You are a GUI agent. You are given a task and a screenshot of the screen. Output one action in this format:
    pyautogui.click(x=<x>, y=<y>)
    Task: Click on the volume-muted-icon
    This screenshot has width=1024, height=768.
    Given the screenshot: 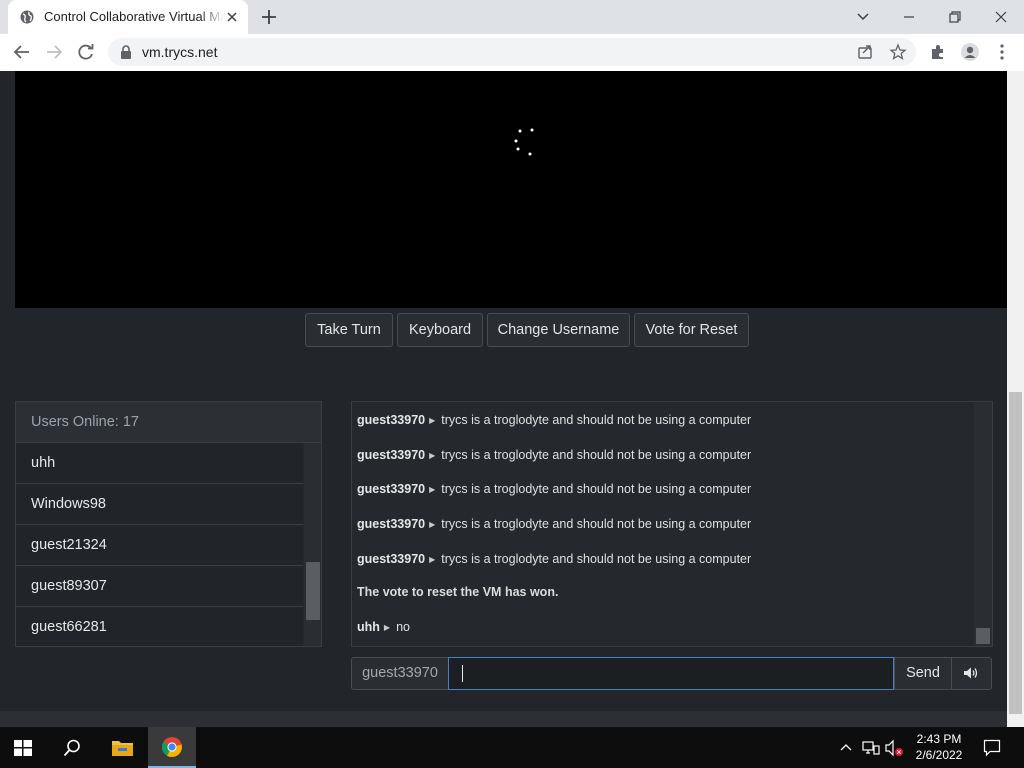 What is the action you would take?
    pyautogui.click(x=894, y=748)
    